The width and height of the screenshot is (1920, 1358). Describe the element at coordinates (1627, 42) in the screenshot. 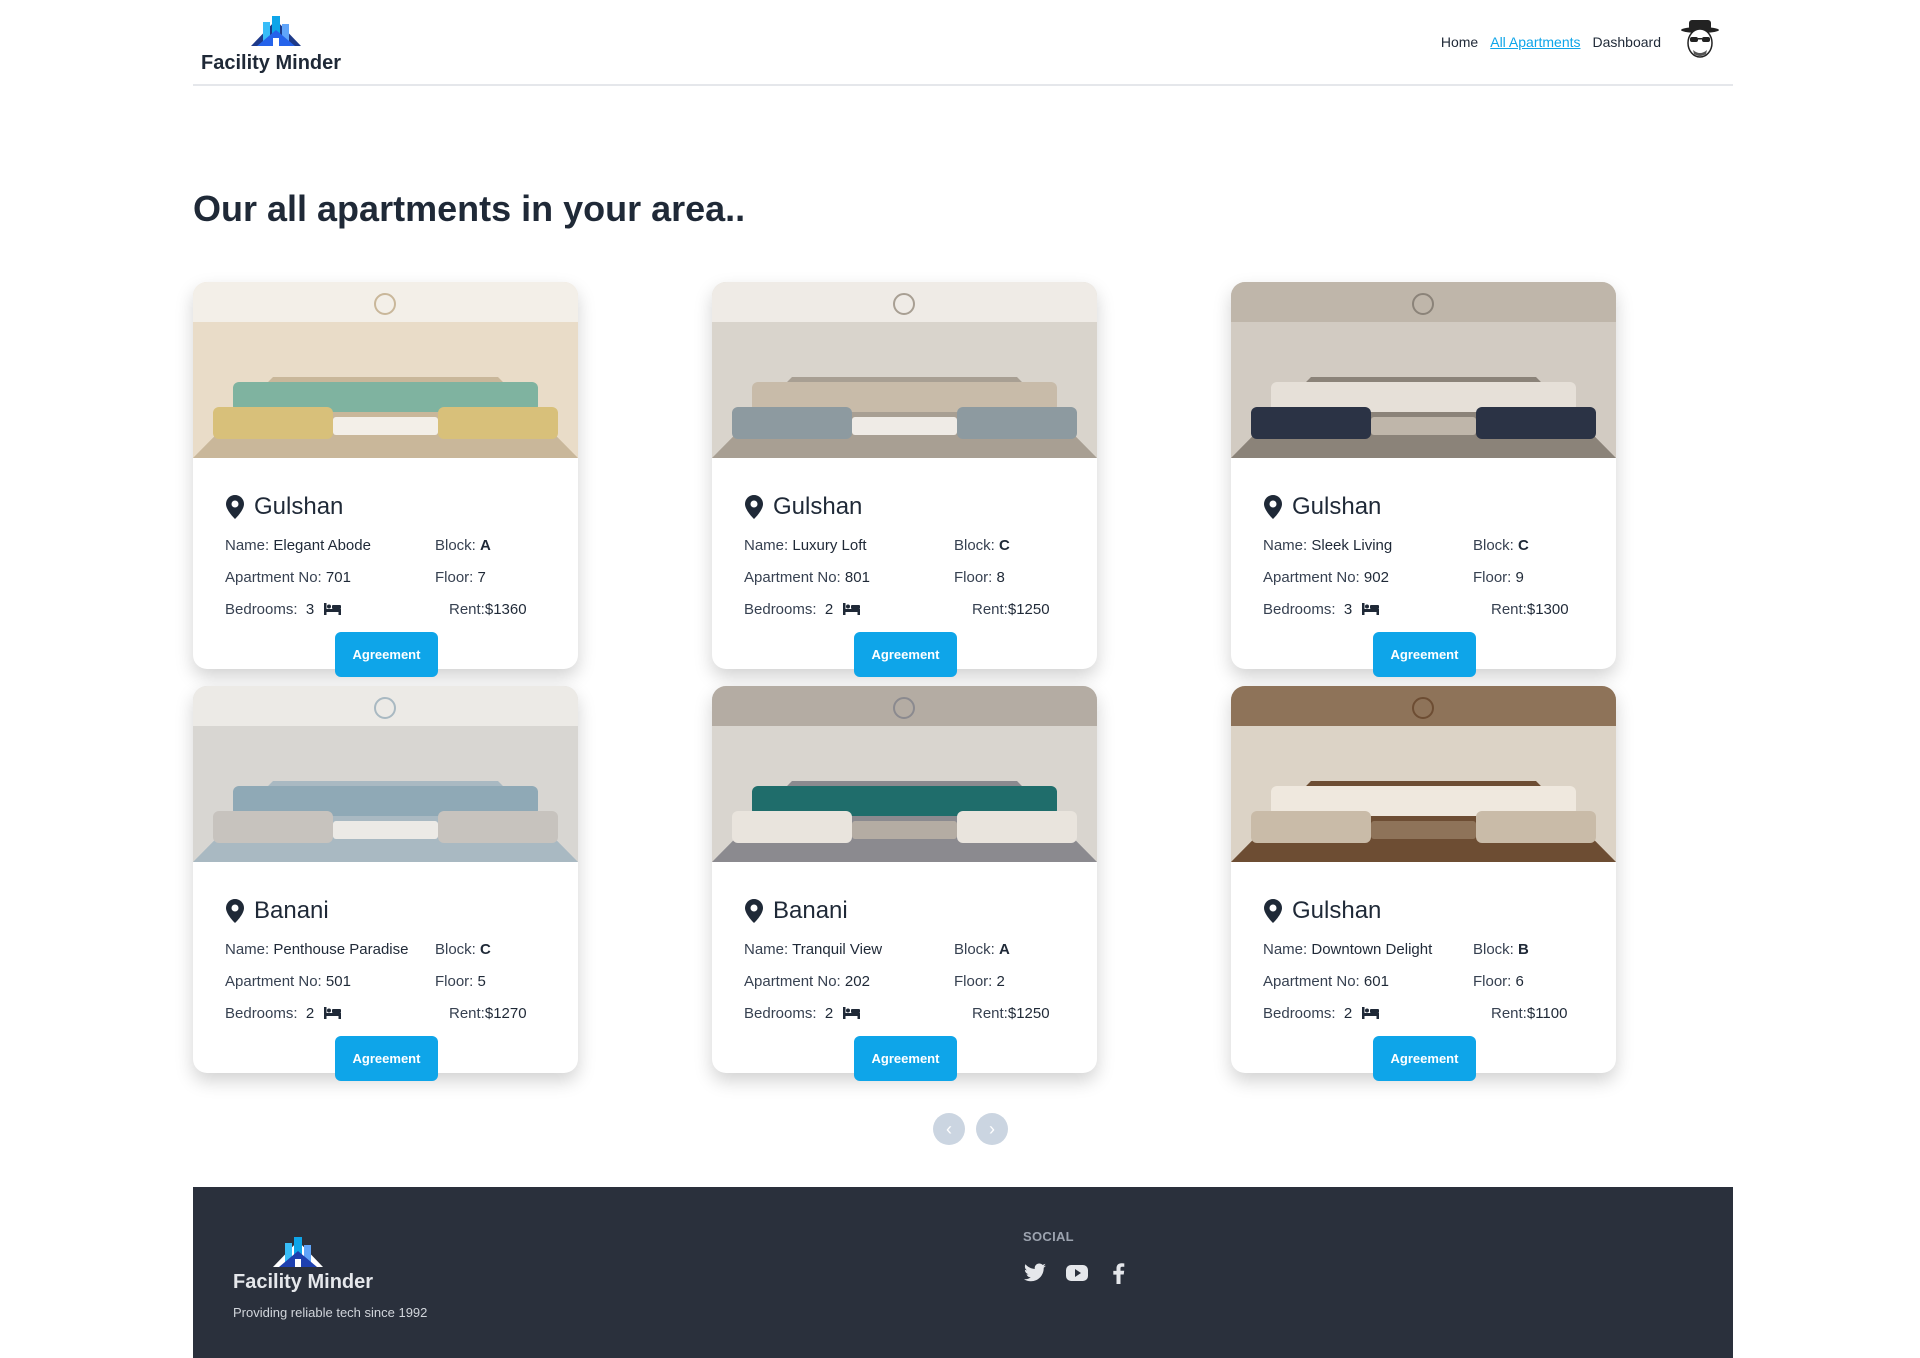

I see `nav-dashboard: Dashboard` at that location.